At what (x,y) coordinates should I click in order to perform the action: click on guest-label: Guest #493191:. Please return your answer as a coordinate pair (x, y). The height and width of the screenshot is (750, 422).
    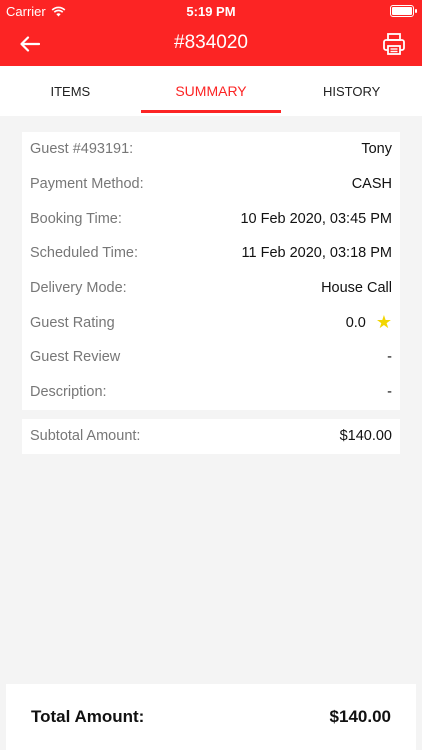
    Looking at the image, I should click on (82, 149).